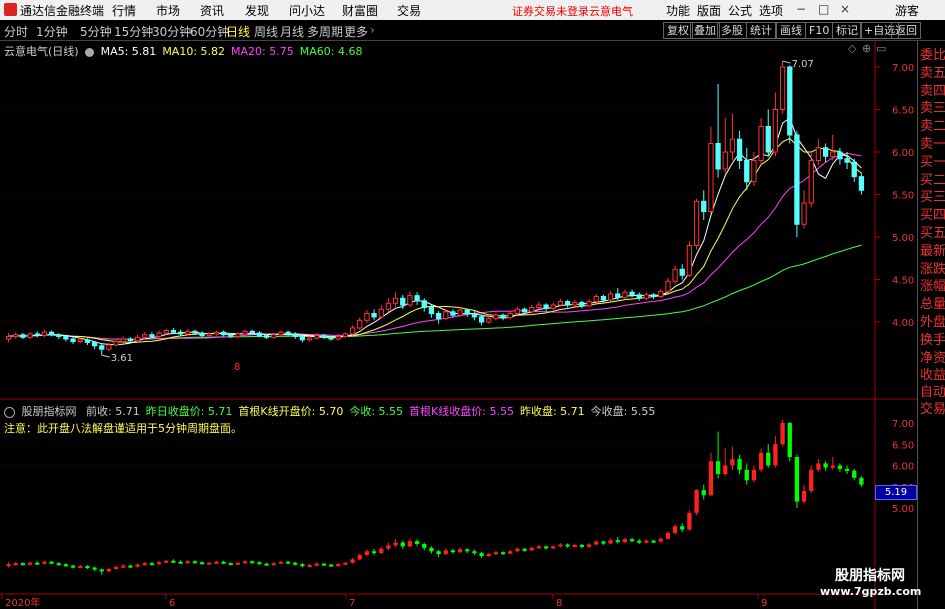 This screenshot has width=945, height=609. I want to click on menu-item-layout: 版面, so click(709, 10).